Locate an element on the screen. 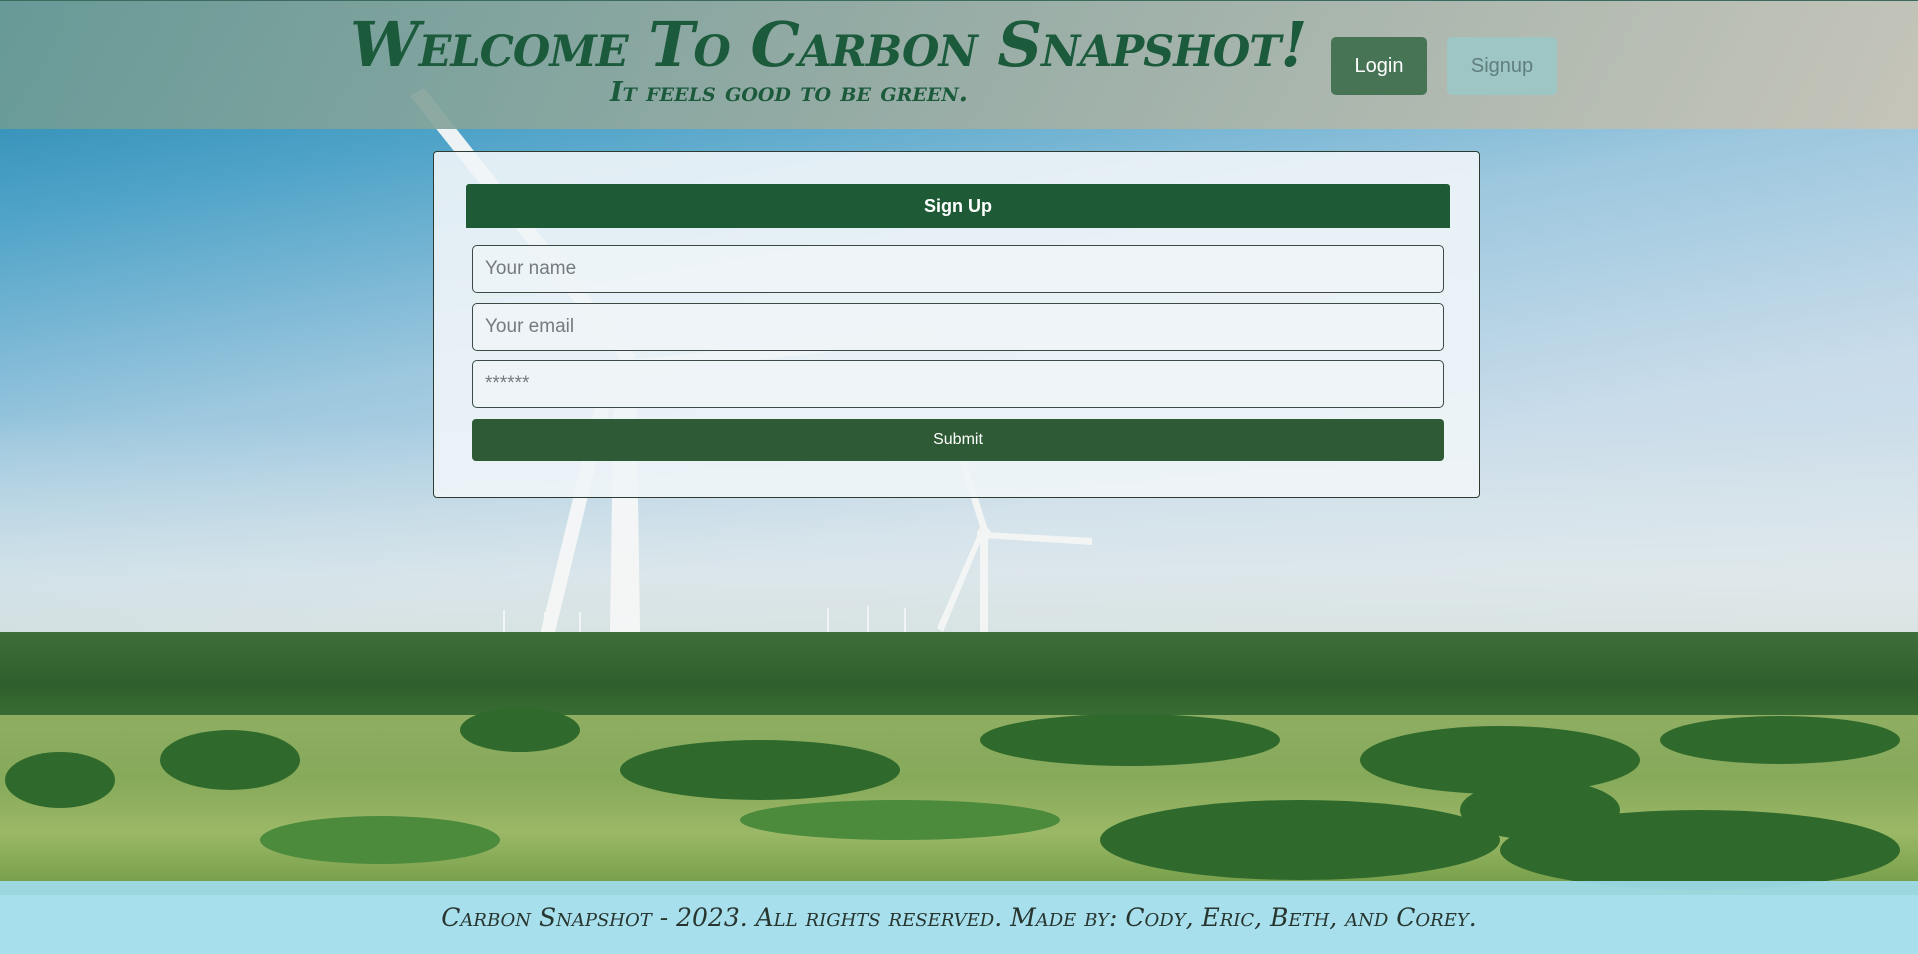 This screenshot has width=1918, height=954. site-title: Welcome To Carbon Snapshot! is located at coordinates (829, 44).